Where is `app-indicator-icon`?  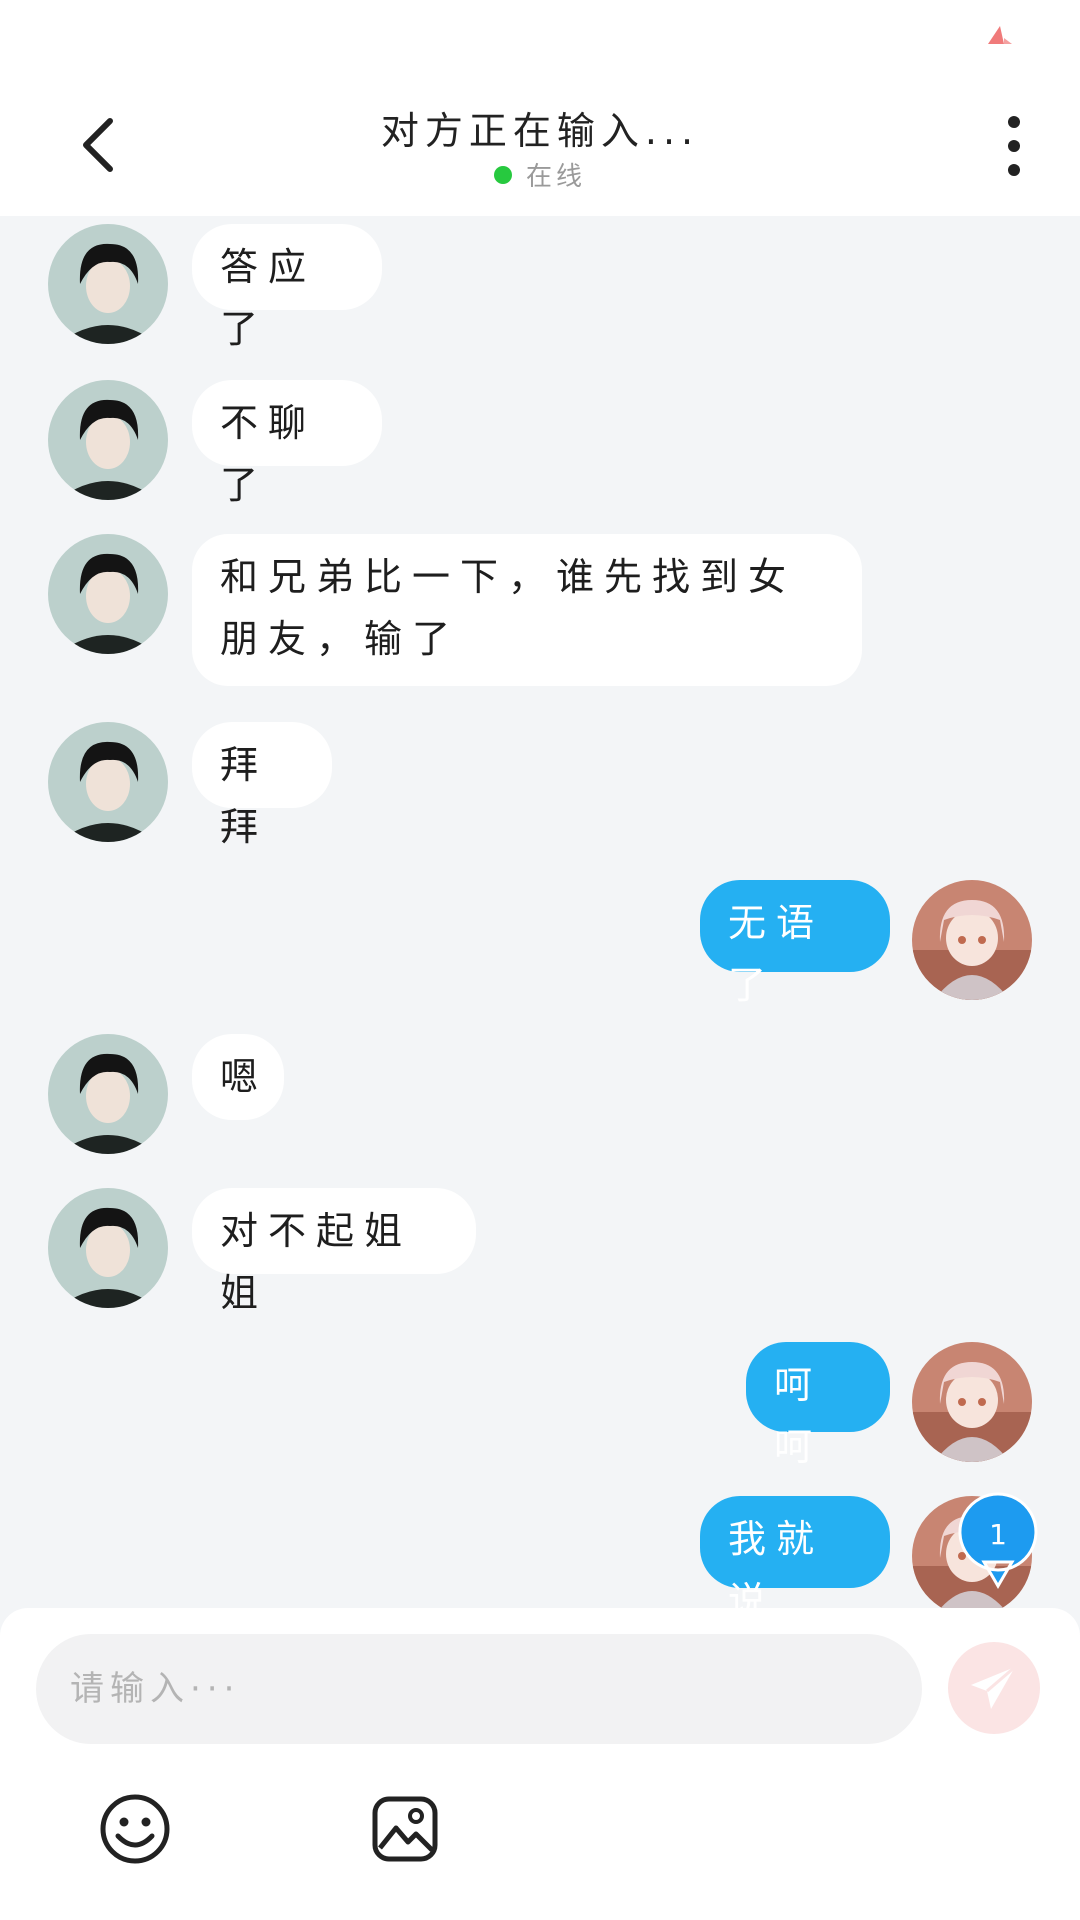 app-indicator-icon is located at coordinates (1000, 35).